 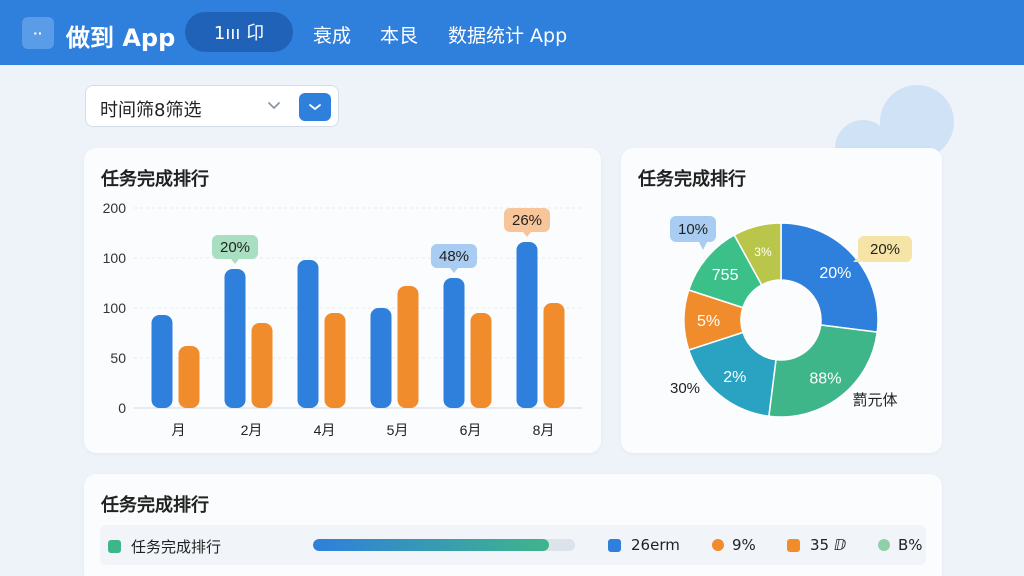 I want to click on callout-top-right: 20%, so click(x=882, y=249).